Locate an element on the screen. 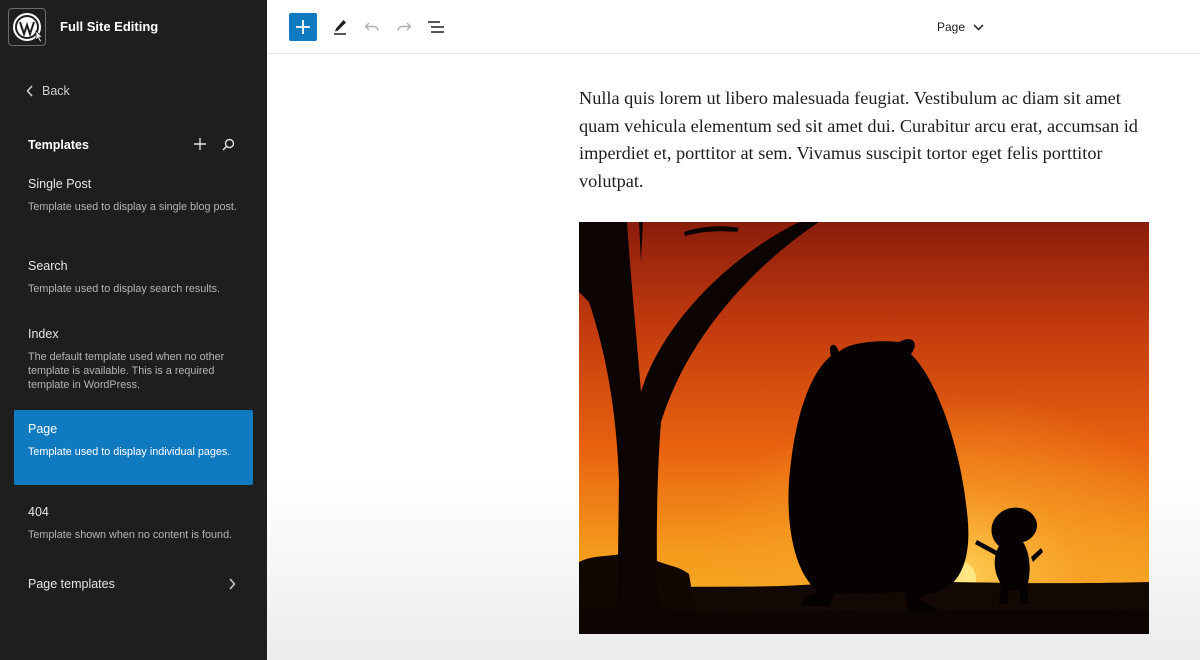 The image size is (1200, 660). templates-header: Templates is located at coordinates (134, 144).